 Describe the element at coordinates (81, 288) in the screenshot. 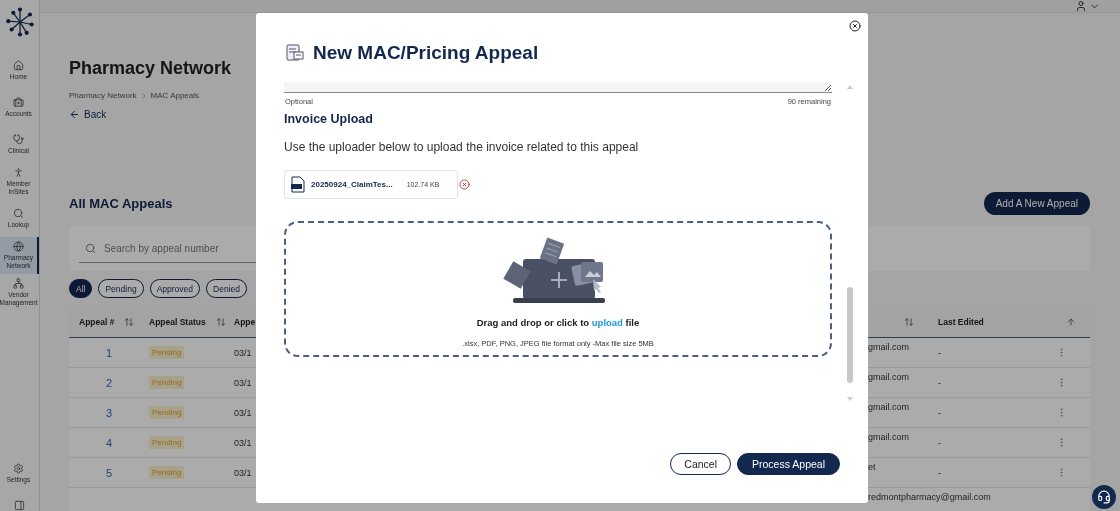

I see `filter-chip: All` at that location.